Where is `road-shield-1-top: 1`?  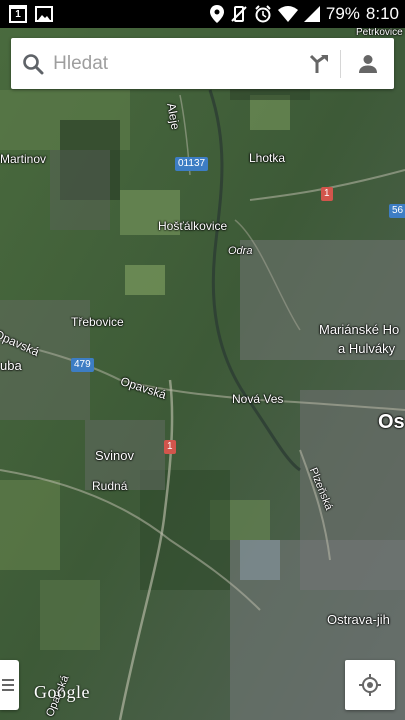
road-shield-1-top: 1 is located at coordinates (327, 194).